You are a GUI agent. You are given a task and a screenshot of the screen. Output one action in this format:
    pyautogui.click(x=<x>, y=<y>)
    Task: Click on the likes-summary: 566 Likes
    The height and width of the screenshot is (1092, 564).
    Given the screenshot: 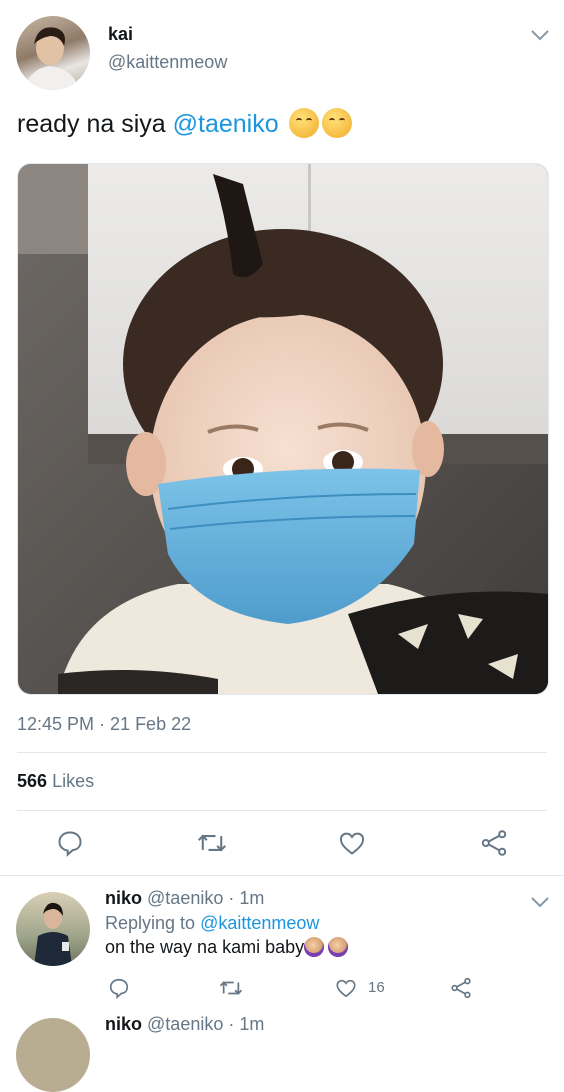 What is the action you would take?
    pyautogui.click(x=55, y=781)
    